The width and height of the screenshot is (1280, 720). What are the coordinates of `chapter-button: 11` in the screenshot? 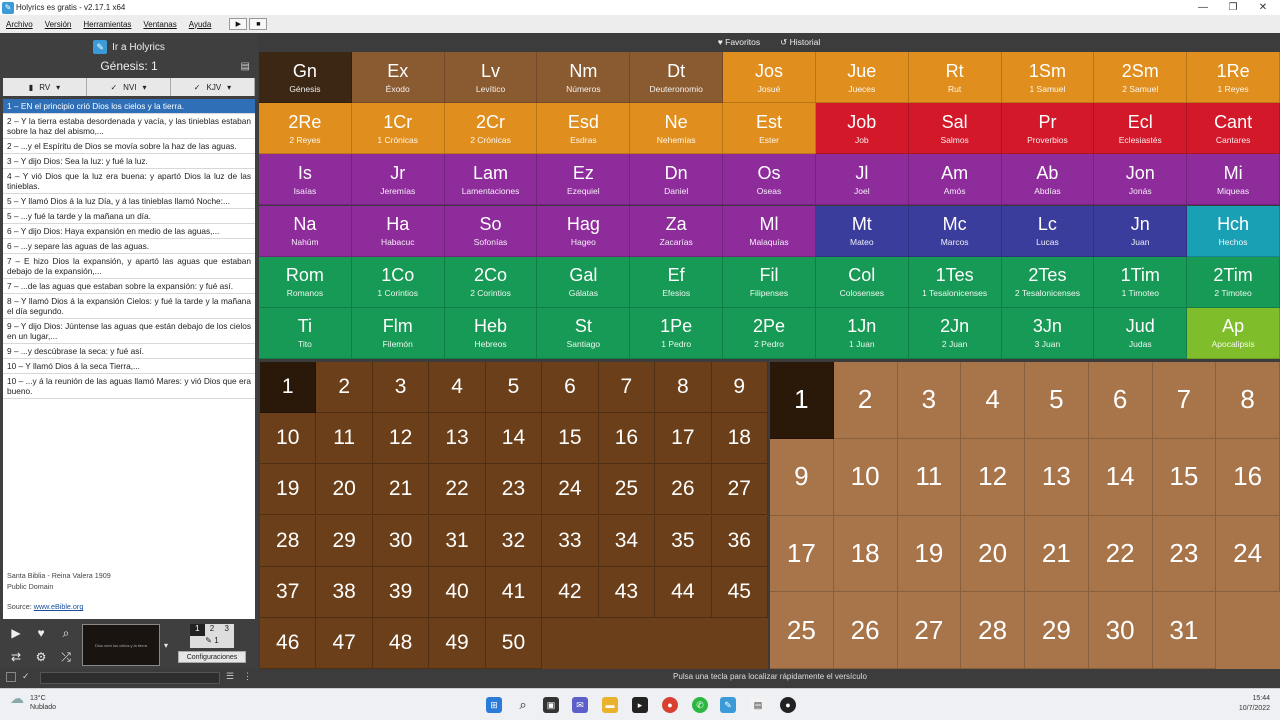 It's located at (344, 439).